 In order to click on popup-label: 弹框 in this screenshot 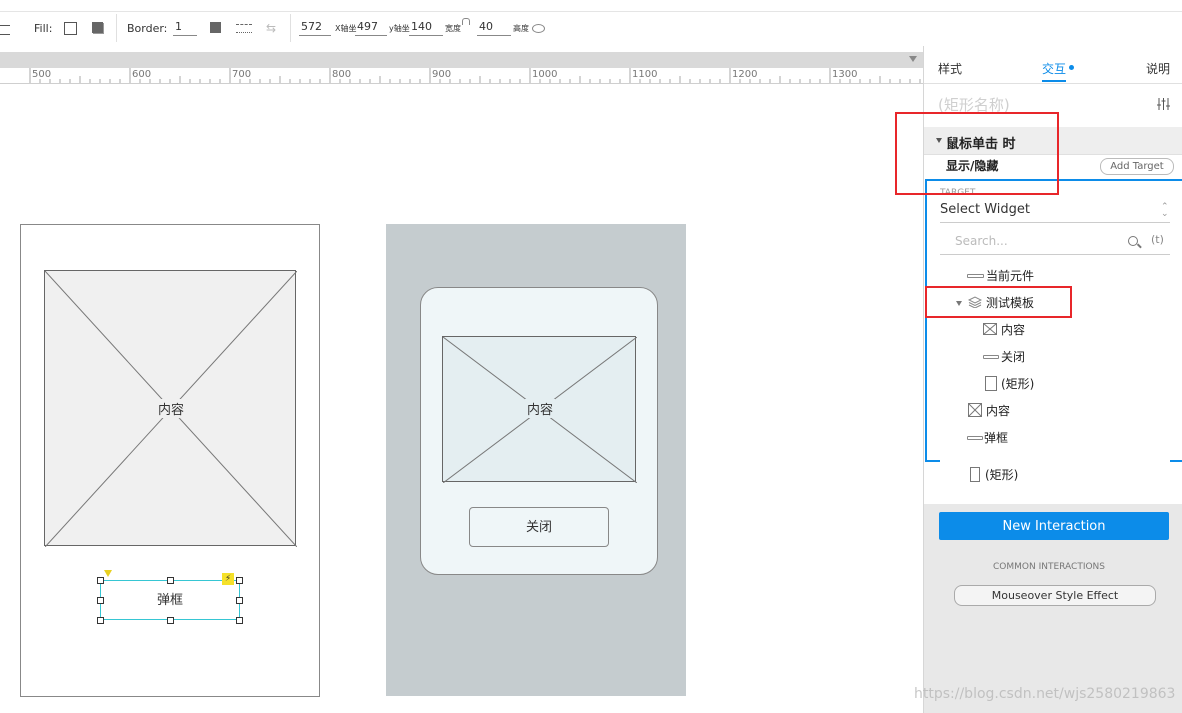, I will do `click(169, 600)`.